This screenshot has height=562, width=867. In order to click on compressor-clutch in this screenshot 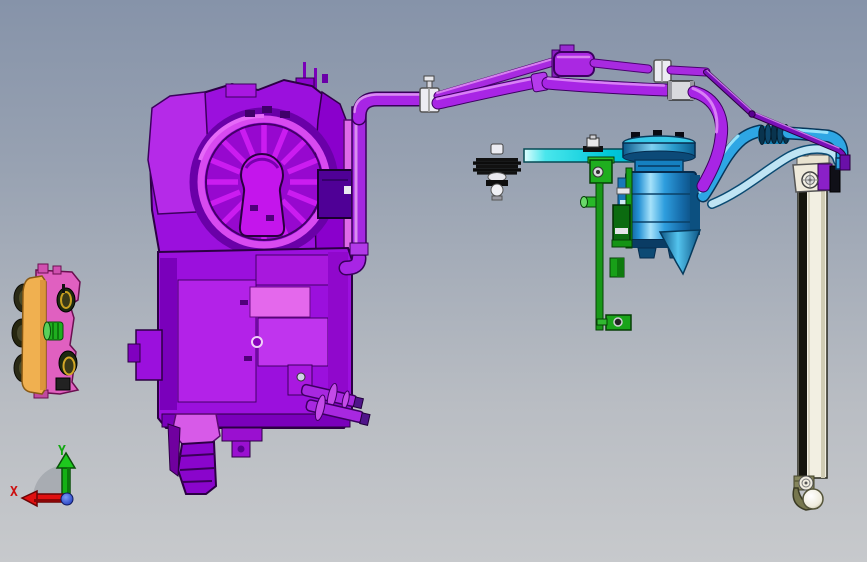, I will do `click(659, 152)`.